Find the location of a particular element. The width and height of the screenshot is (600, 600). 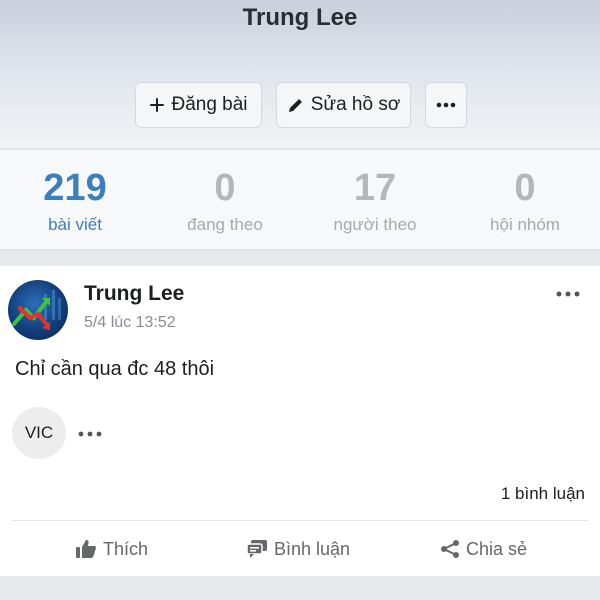

stat-groups: 0 hội nhóm is located at coordinates (525, 199).